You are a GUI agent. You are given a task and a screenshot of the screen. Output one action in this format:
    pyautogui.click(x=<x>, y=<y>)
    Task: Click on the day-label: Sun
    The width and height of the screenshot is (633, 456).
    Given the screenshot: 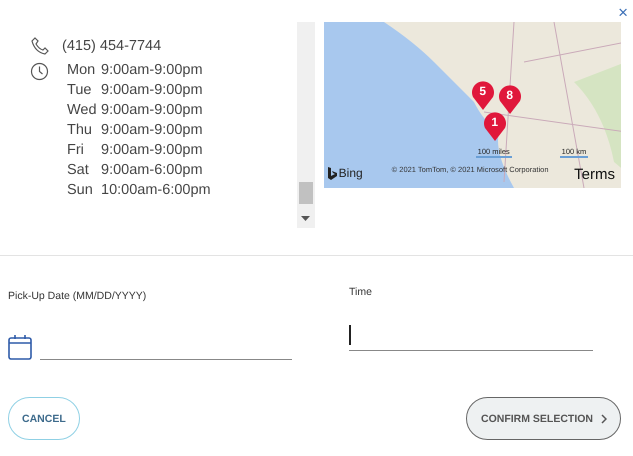 What is the action you would take?
    pyautogui.click(x=80, y=190)
    